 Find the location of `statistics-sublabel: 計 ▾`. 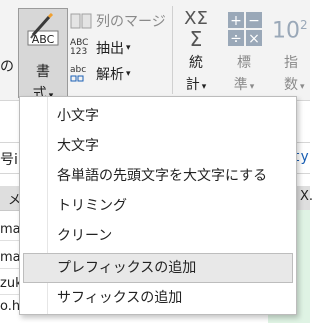

statistics-sublabel: 計 ▾ is located at coordinates (196, 85).